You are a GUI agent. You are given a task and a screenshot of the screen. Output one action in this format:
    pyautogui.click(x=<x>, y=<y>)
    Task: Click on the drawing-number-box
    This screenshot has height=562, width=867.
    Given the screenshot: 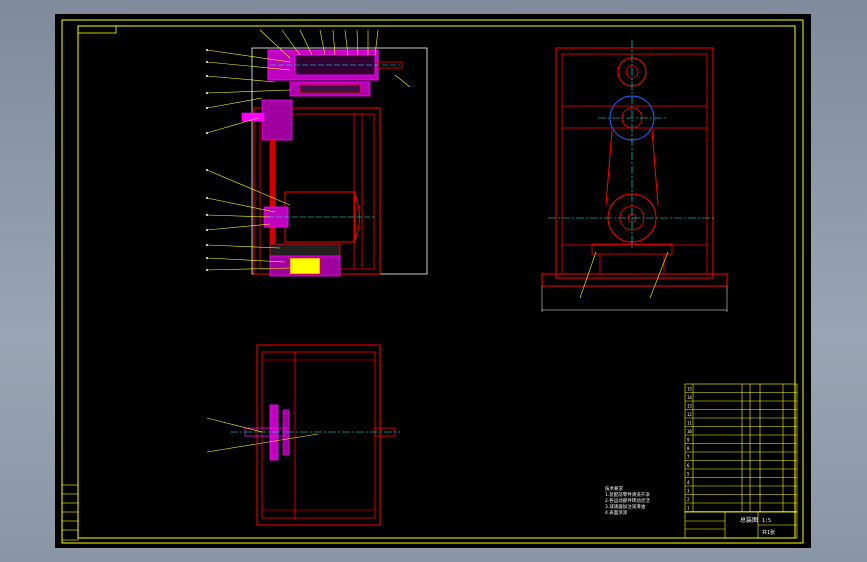 What is the action you would take?
    pyautogui.click(x=97, y=29)
    